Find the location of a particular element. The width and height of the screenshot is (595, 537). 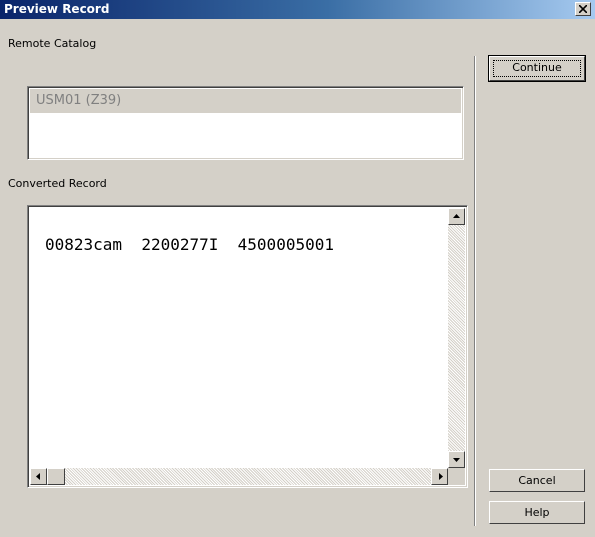

arrow-left-icon is located at coordinates (38, 476).